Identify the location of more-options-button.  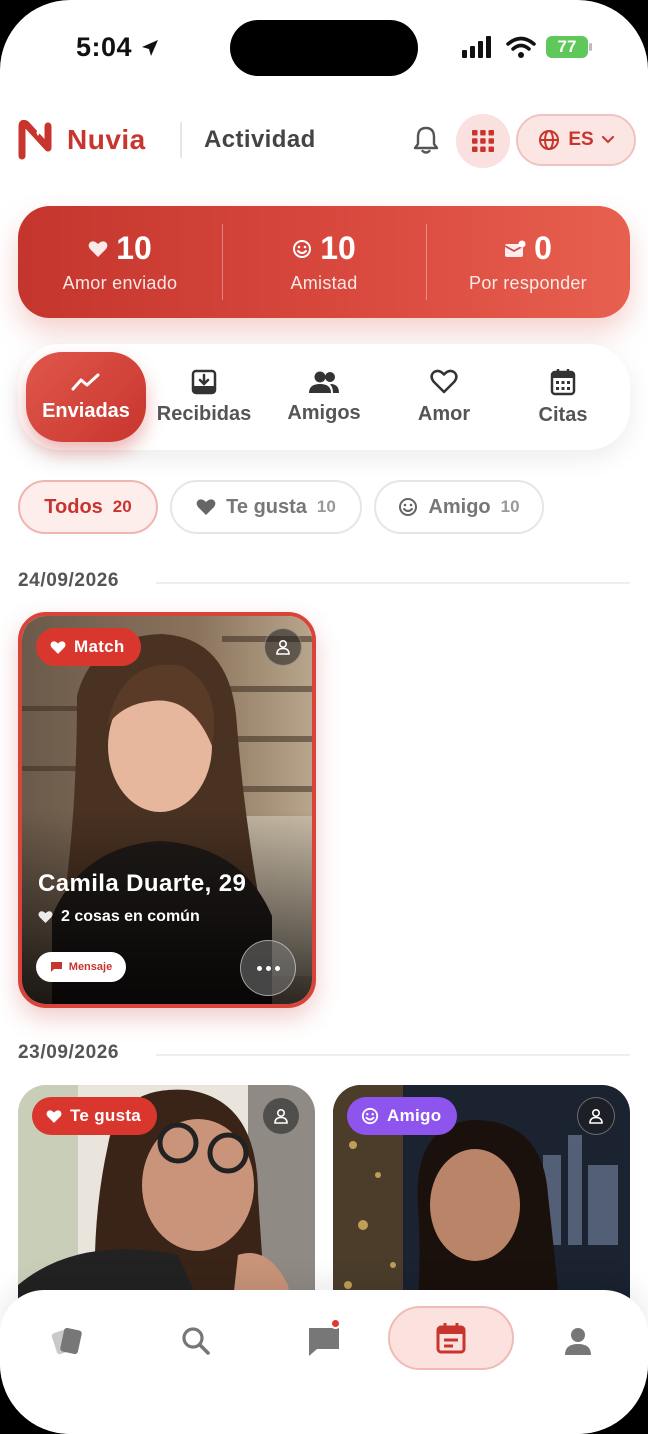
(268, 968).